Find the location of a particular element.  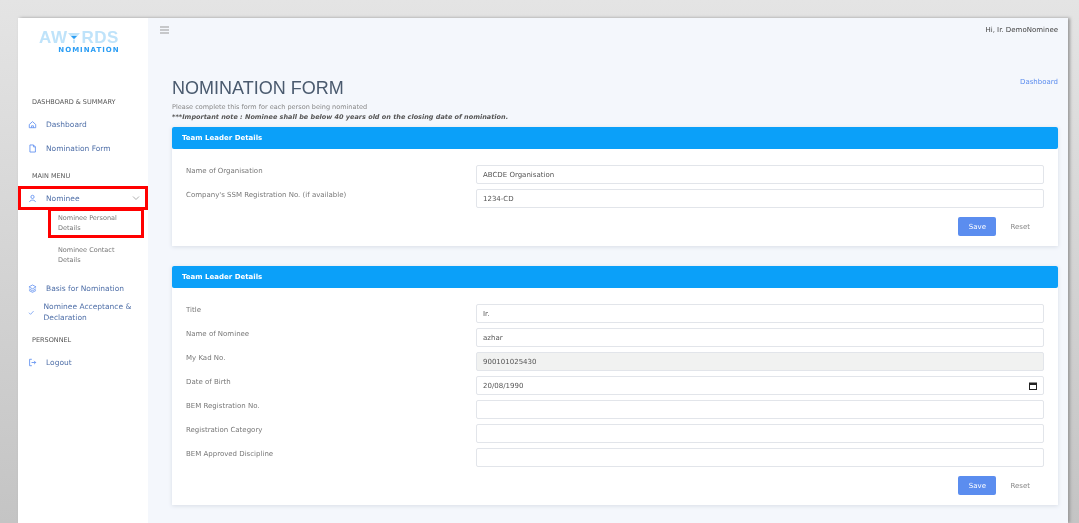

menu-icon is located at coordinates (164, 30).